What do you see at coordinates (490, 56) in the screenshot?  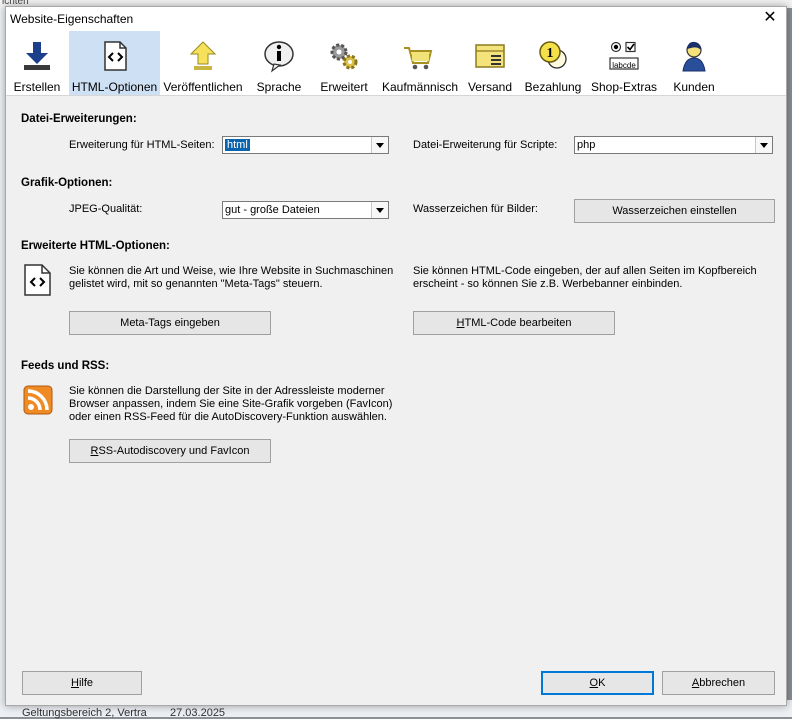 I see `package-icon` at bounding box center [490, 56].